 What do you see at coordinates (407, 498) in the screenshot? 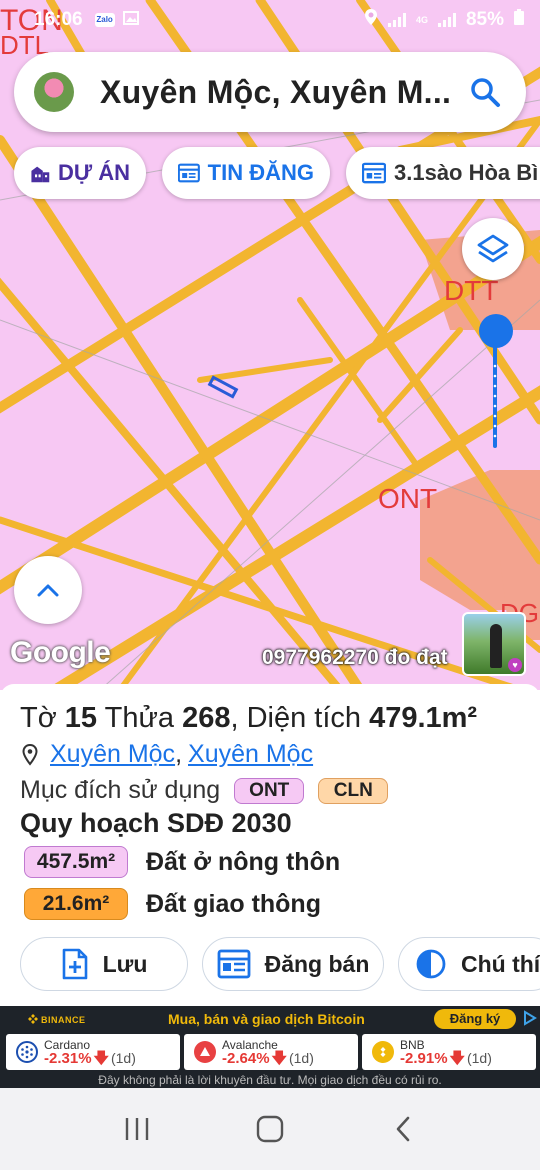
I see `map-label-ont: ONT` at bounding box center [407, 498].